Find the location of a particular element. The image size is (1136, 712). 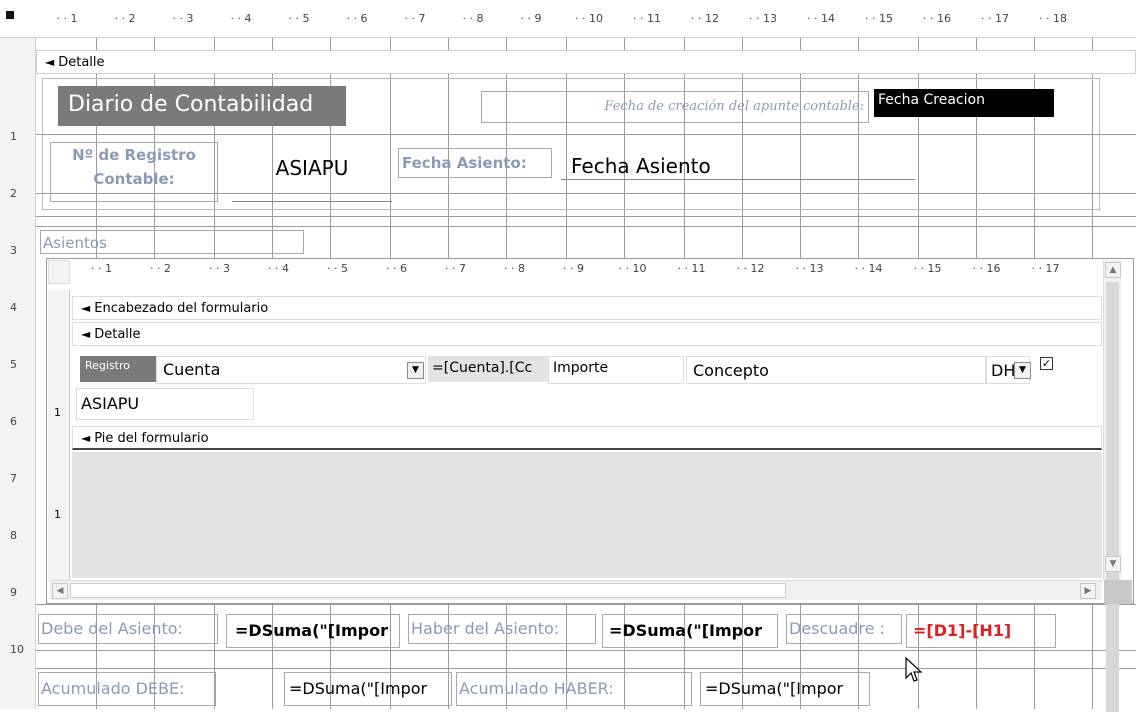

scroll-up-icon: ▲ is located at coordinates (1113, 270).